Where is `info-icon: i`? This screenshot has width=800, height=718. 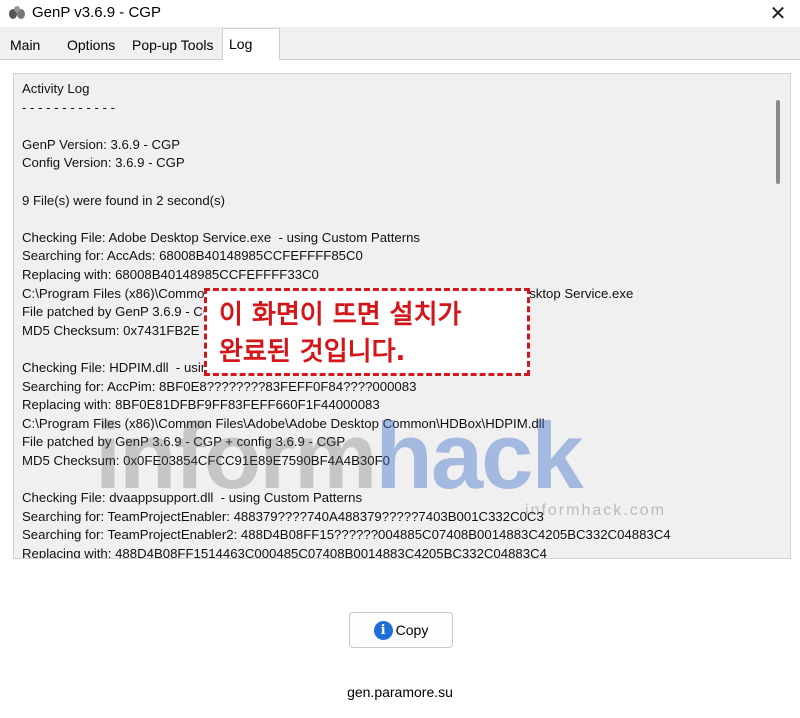
info-icon: i is located at coordinates (383, 630).